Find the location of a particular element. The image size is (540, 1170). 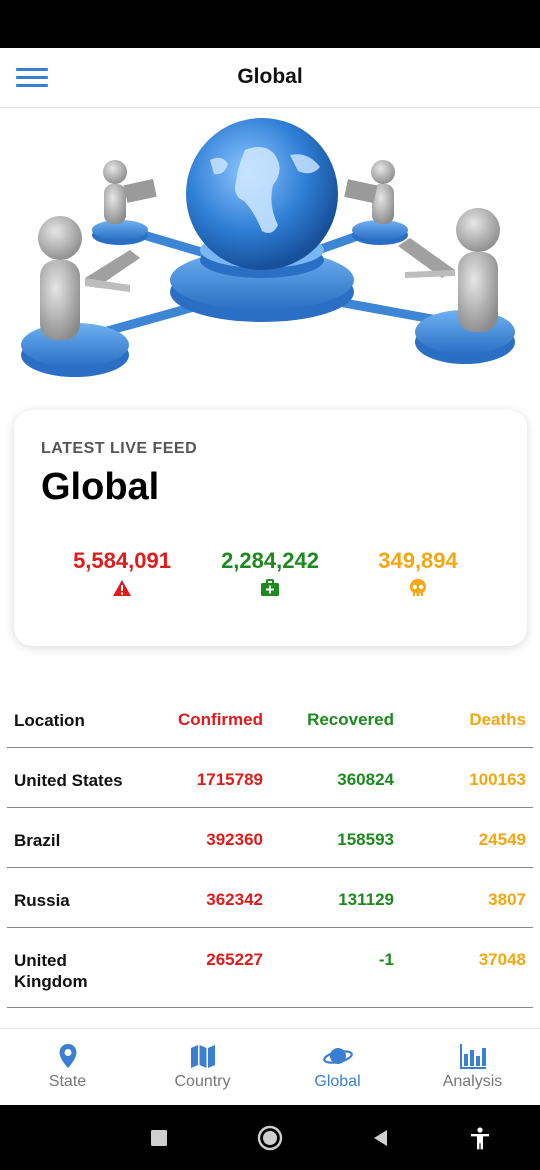

row-recovered: -1 is located at coordinates (386, 959).